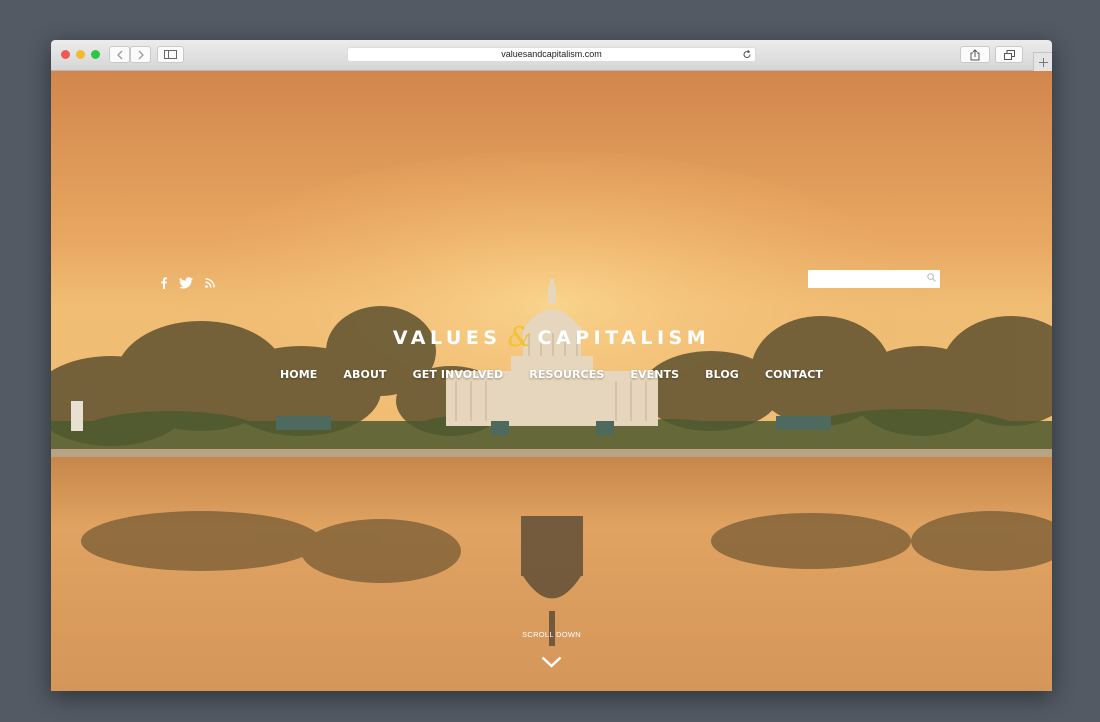 The height and width of the screenshot is (722, 1100). I want to click on back-button, so click(119, 54).